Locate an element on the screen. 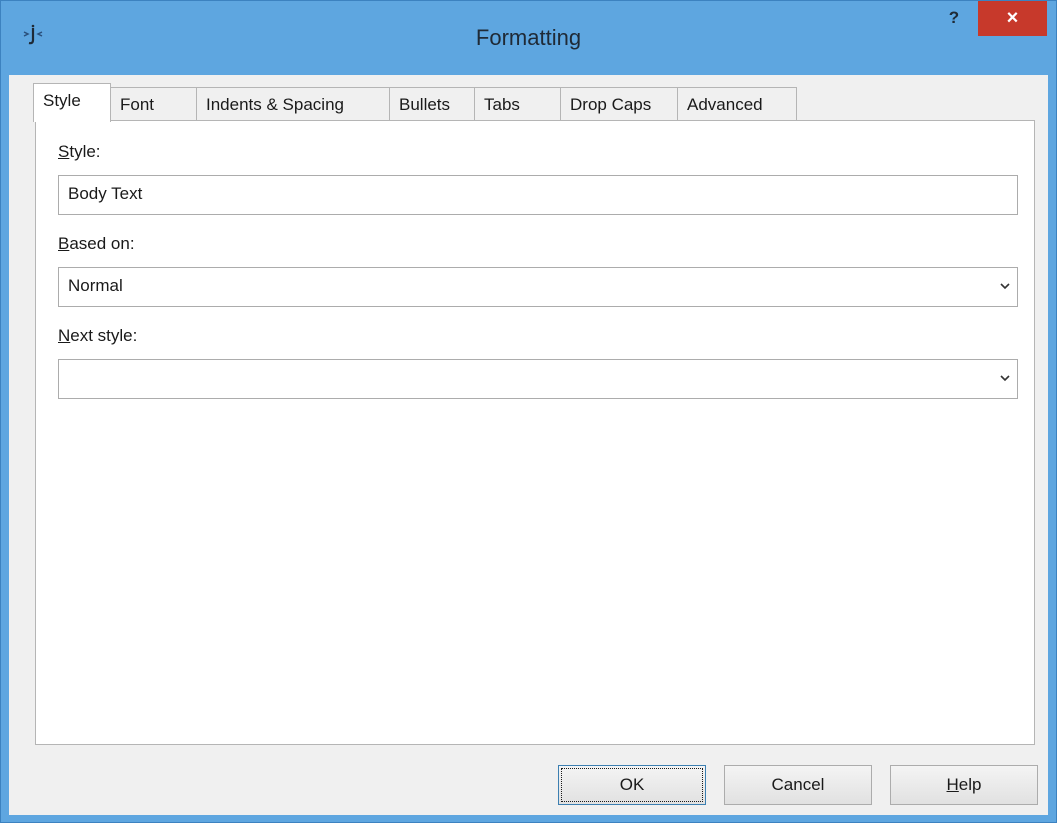 Image resolution: width=1057 pixels, height=823 pixels. next-style-select is located at coordinates (538, 379).